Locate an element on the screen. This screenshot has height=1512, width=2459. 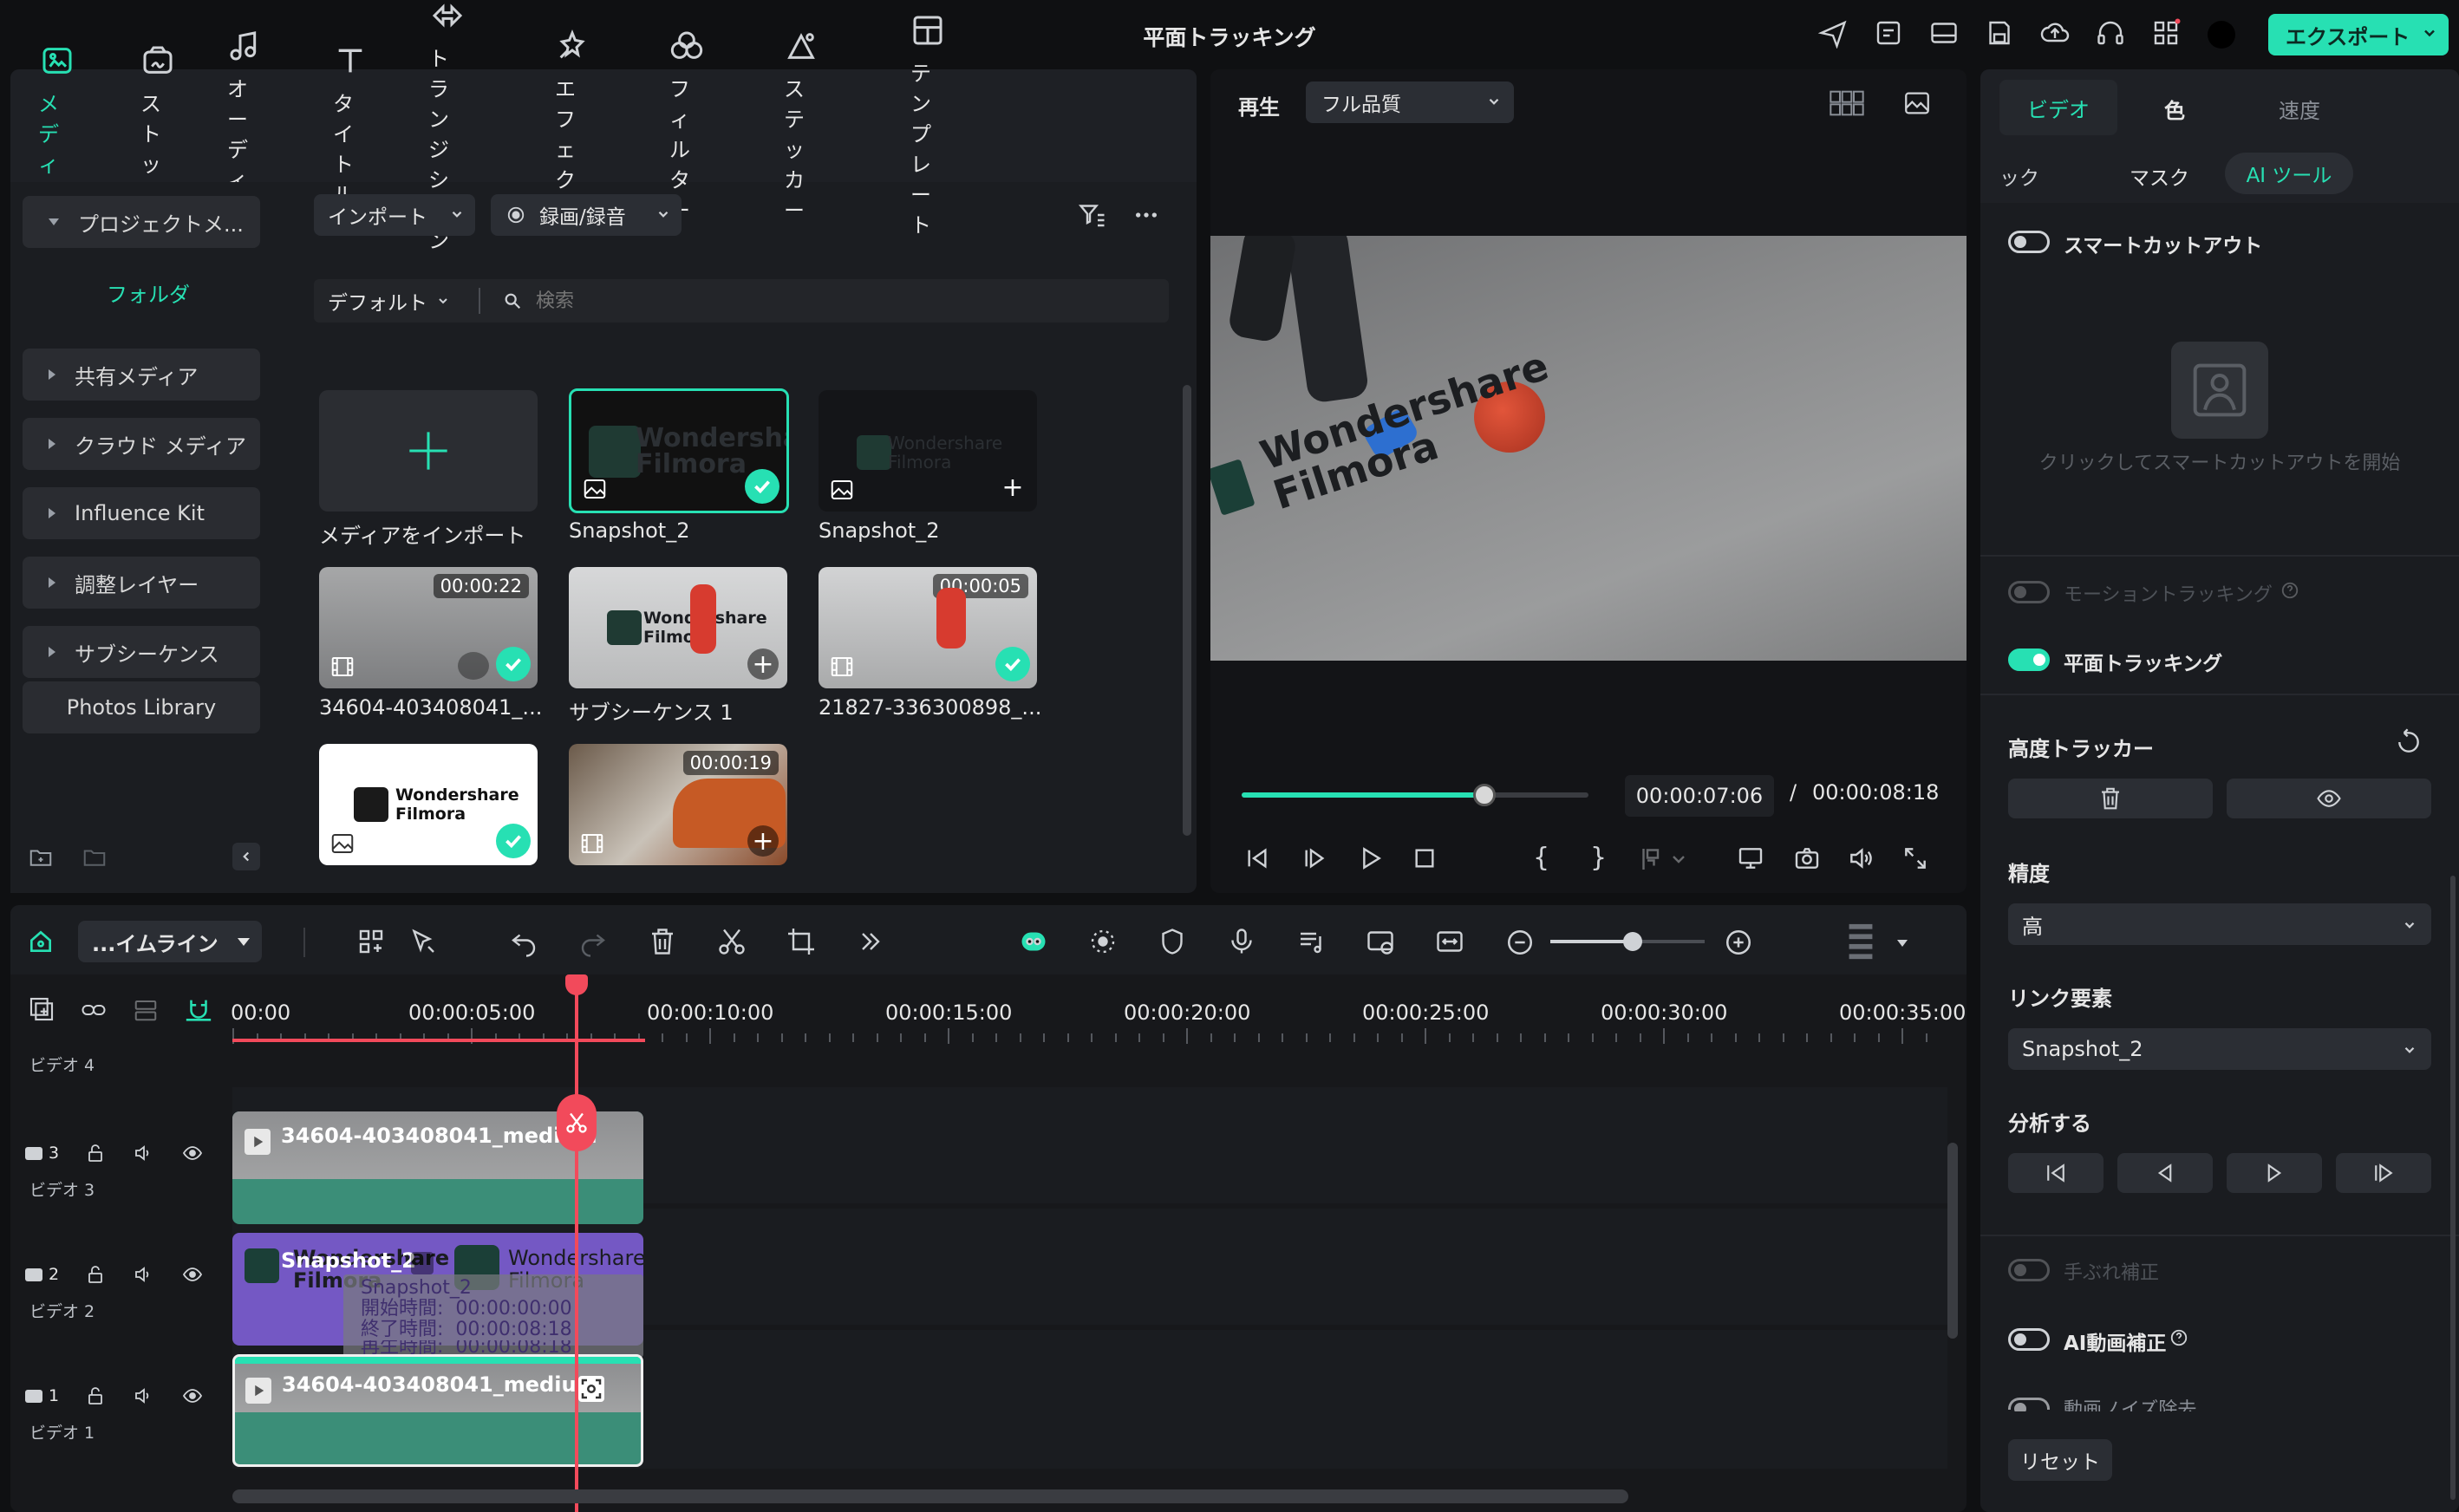
select-arrow-icon is located at coordinates (423, 942).